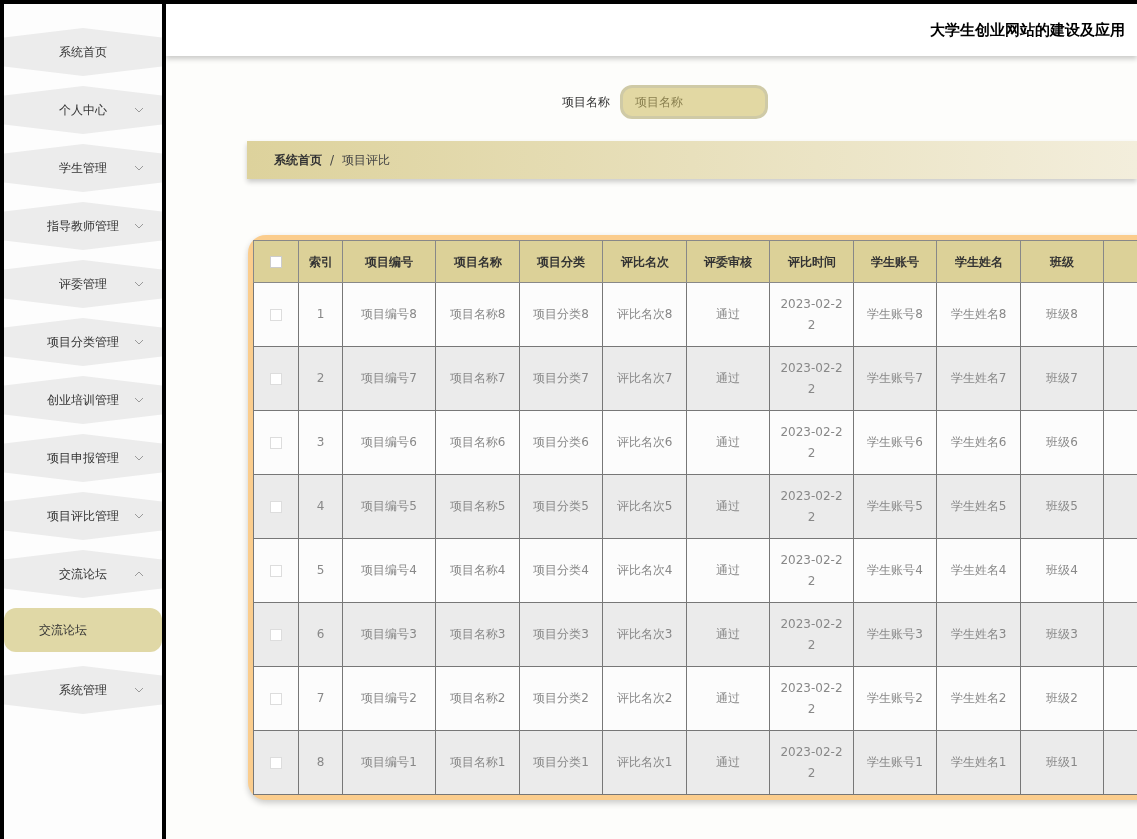 The width and height of the screenshot is (1137, 839). What do you see at coordinates (644, 570) in the screenshot?
I see `table-cell: 评比名次4` at bounding box center [644, 570].